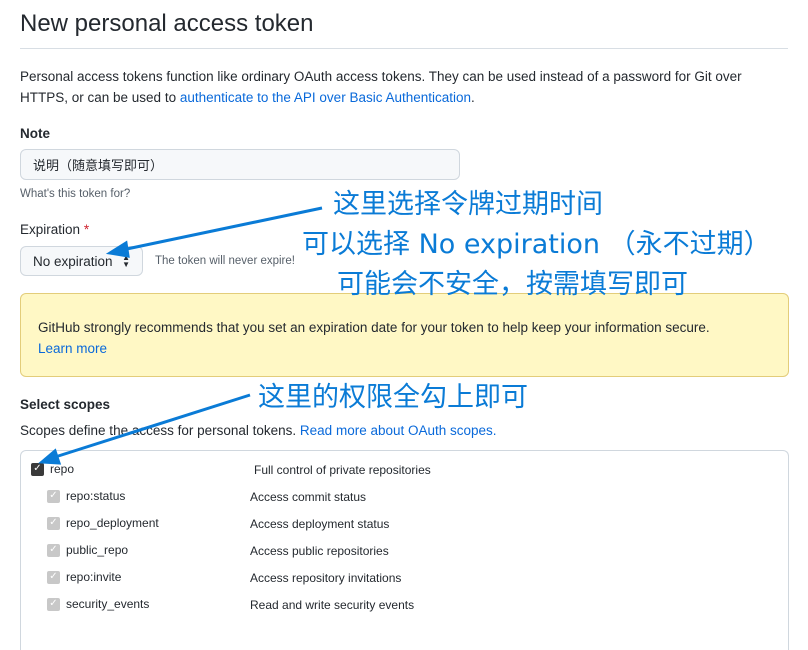  What do you see at coordinates (222, 229) in the screenshot?
I see `arrow-to-expiration` at bounding box center [222, 229].